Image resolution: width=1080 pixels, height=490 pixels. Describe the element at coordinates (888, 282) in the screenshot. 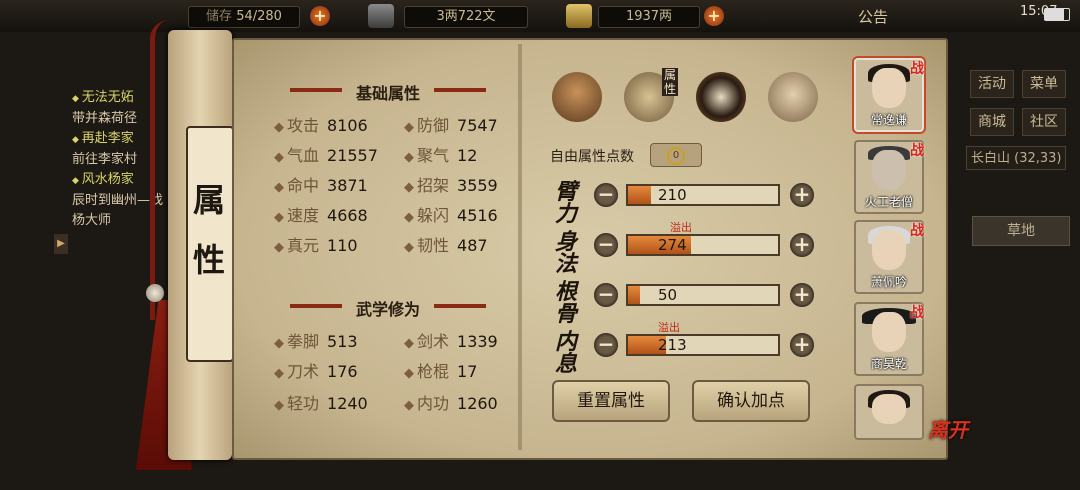

I see `member-name: 萧佩吟` at that location.